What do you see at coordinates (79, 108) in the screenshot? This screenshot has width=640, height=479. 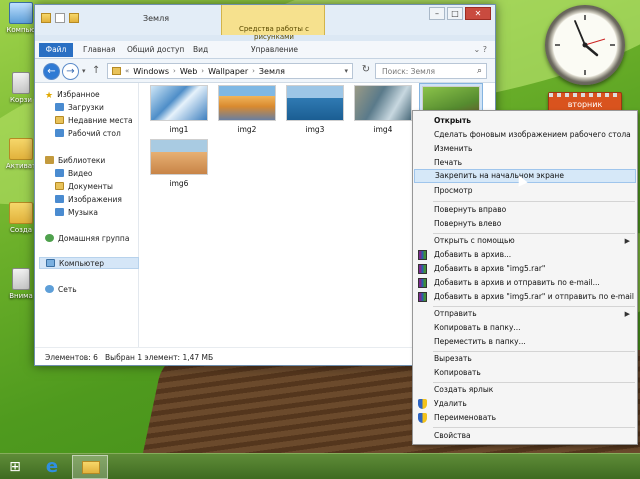 I see `nav-downloads: Загрузки` at bounding box center [79, 108].